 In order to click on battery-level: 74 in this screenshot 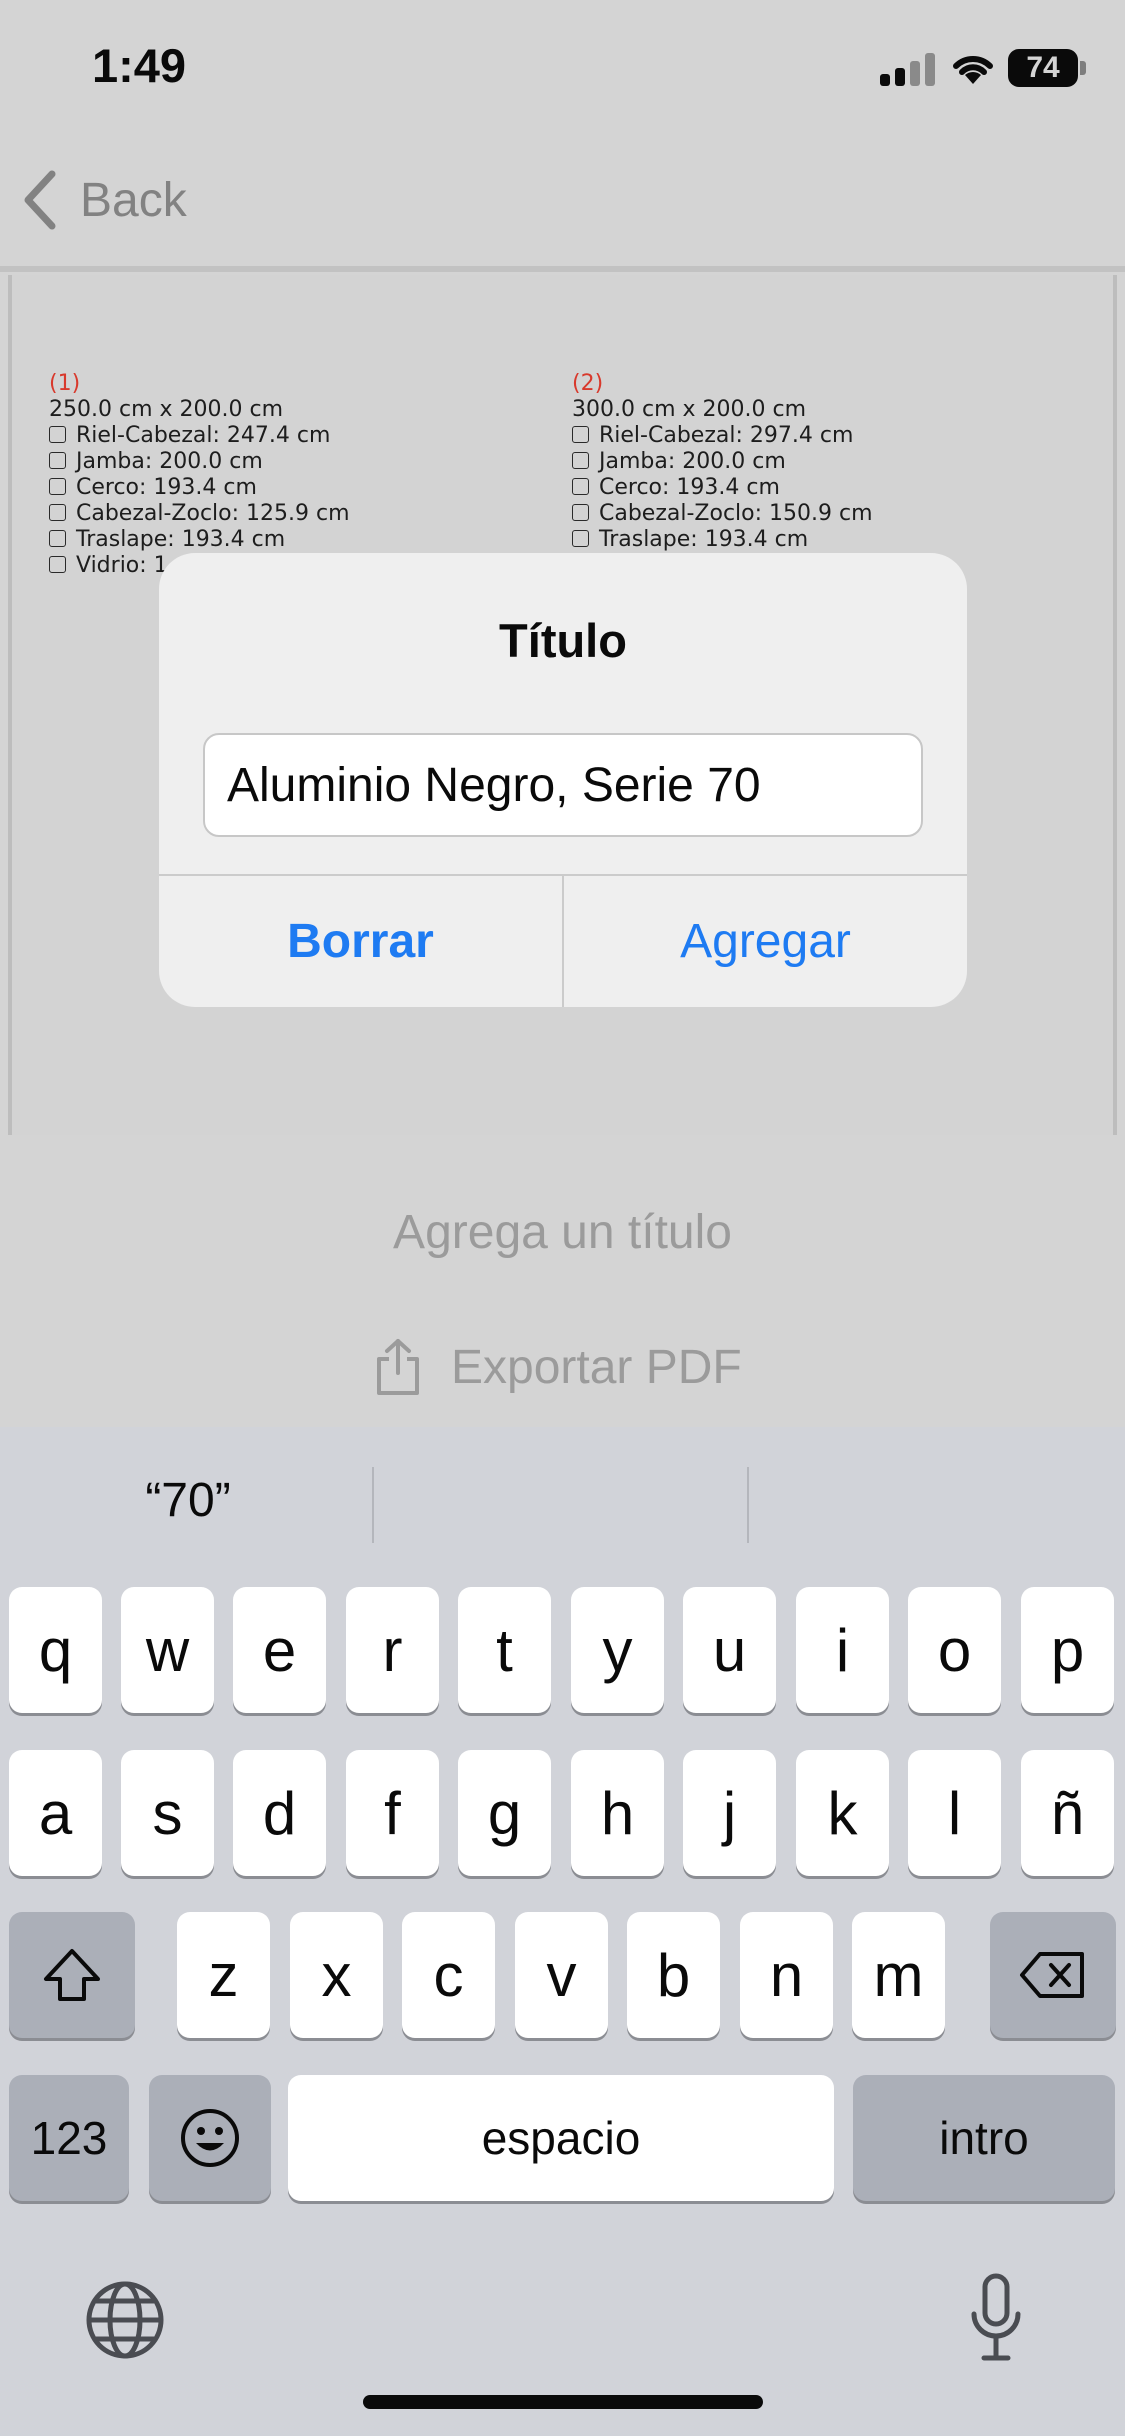, I will do `click(1043, 67)`.